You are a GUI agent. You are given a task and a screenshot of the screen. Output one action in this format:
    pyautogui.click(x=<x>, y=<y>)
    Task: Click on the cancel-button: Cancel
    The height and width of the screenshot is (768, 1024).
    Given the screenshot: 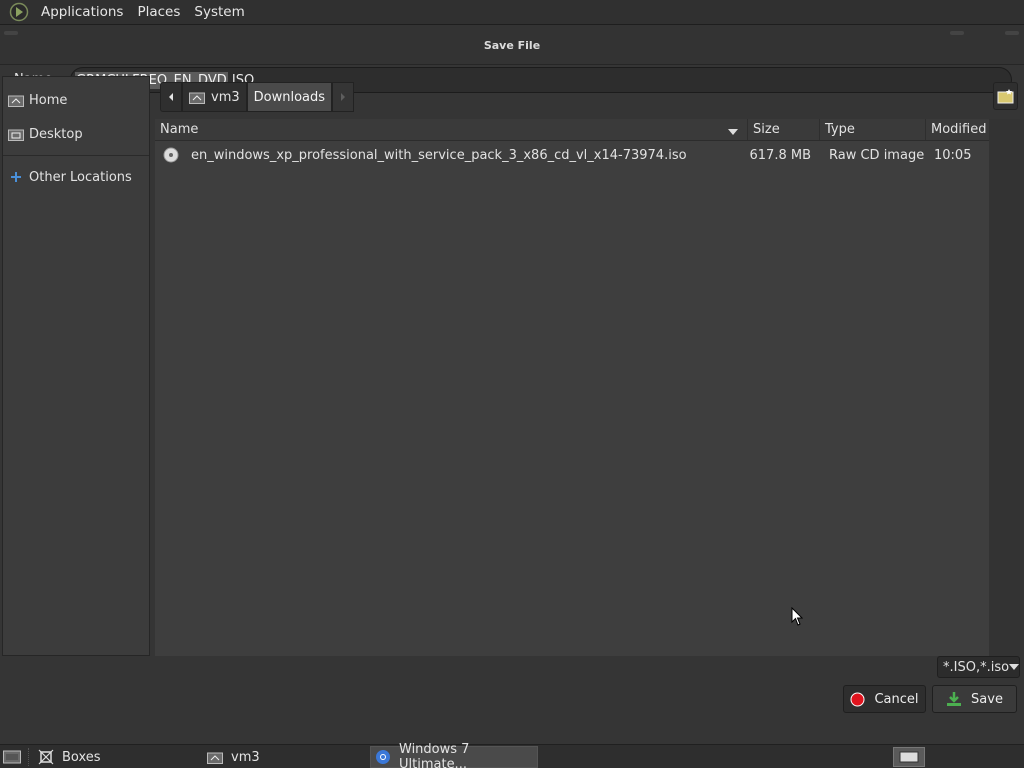 What is the action you would take?
    pyautogui.click(x=884, y=699)
    